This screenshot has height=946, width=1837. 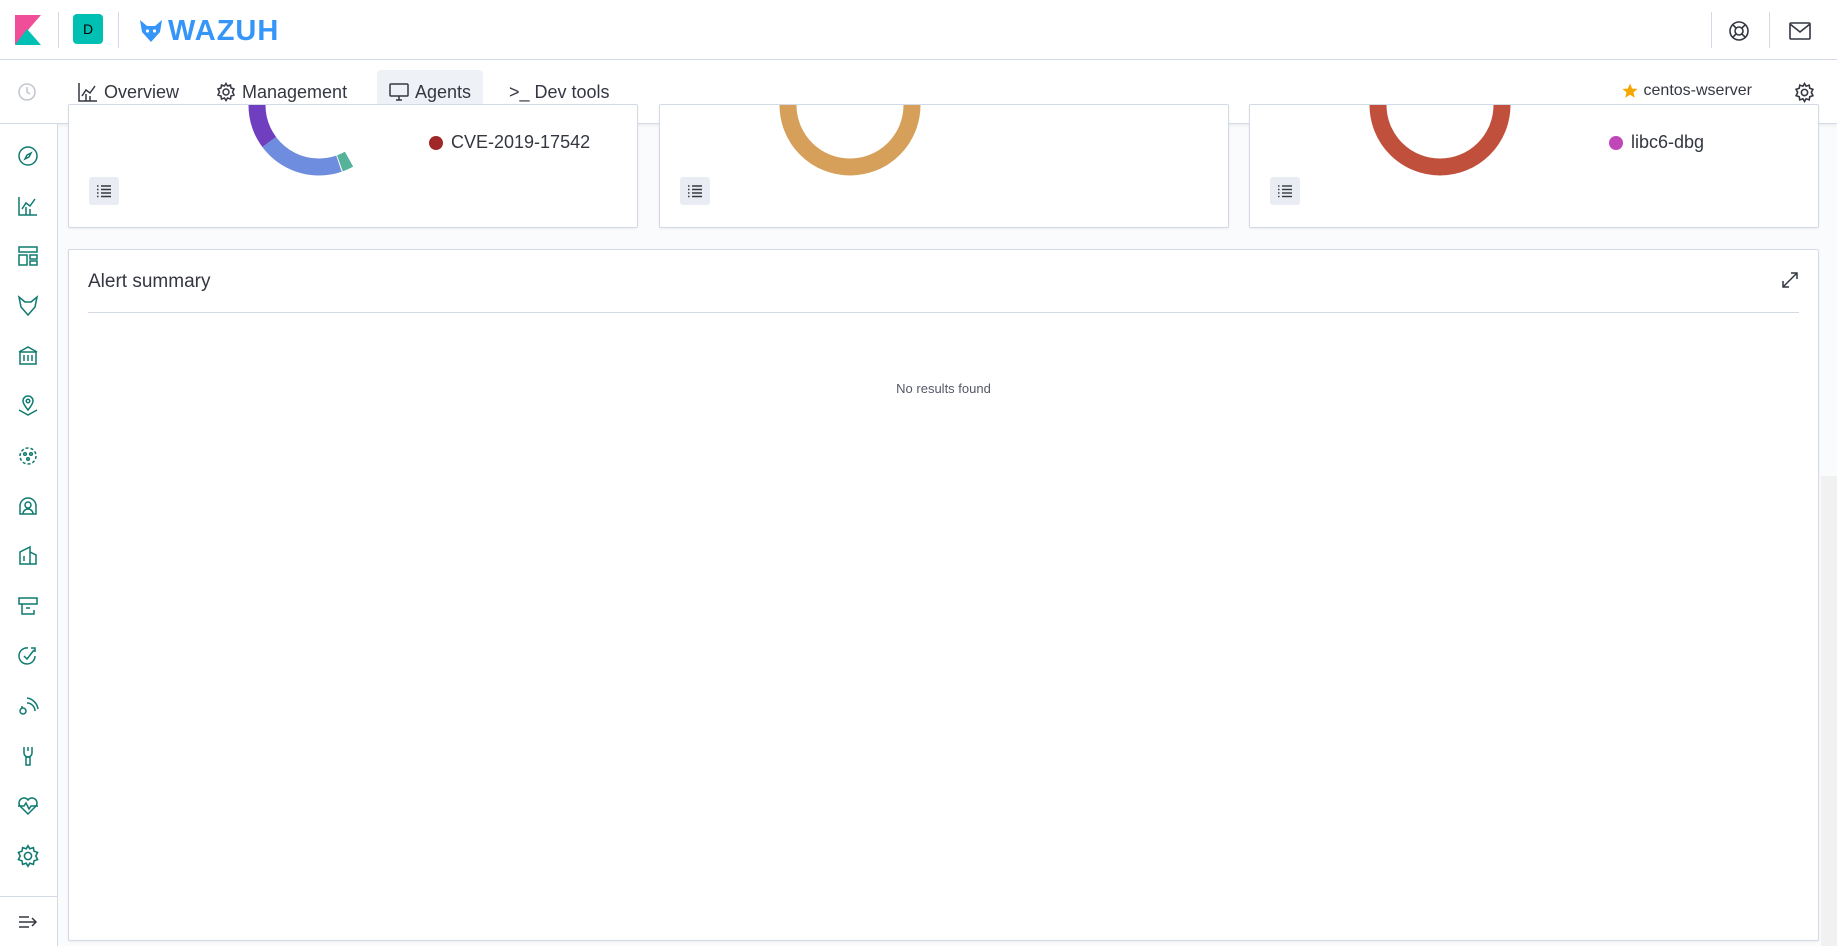 I want to click on agent-name: centos-wserver, so click(x=1697, y=90).